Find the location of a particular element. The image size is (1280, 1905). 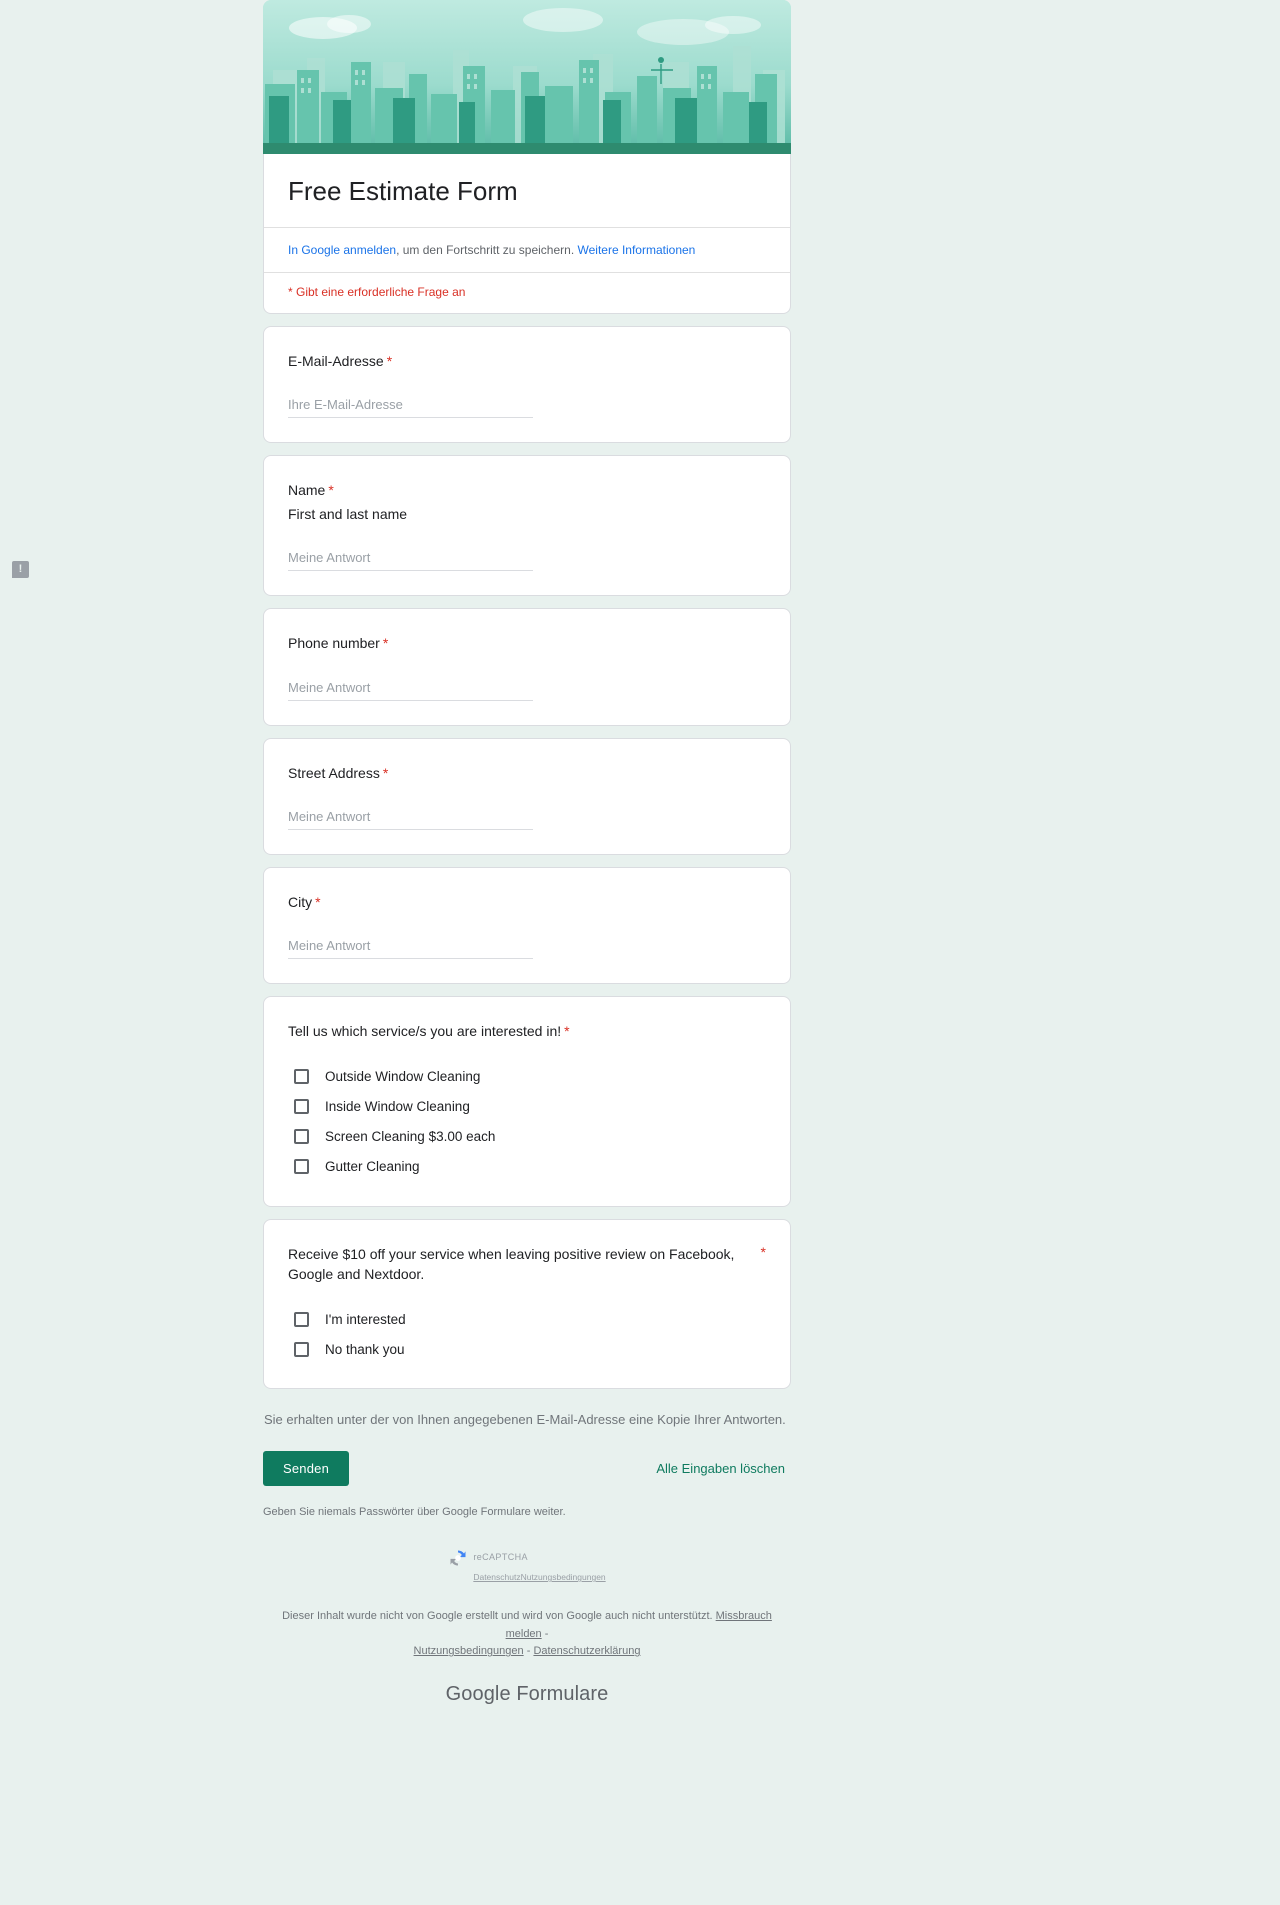

feedback-glyph: ! is located at coordinates (20, 569).